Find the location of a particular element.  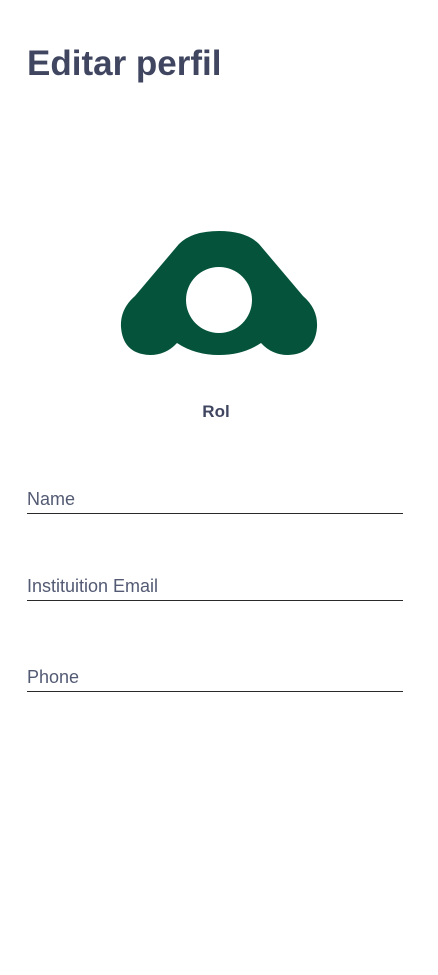

name-field is located at coordinates (215, 500).